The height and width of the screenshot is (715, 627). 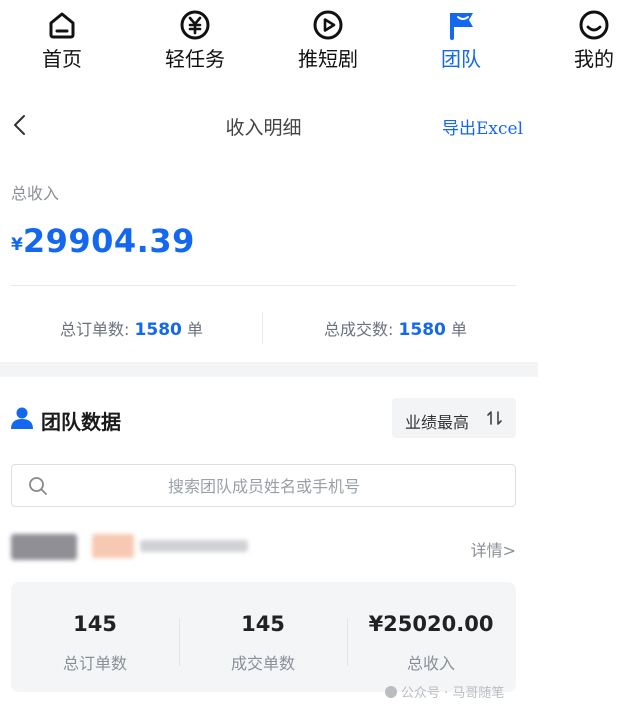 What do you see at coordinates (263, 643) in the screenshot?
I see `member-deals-stat: 145 成交单数` at bounding box center [263, 643].